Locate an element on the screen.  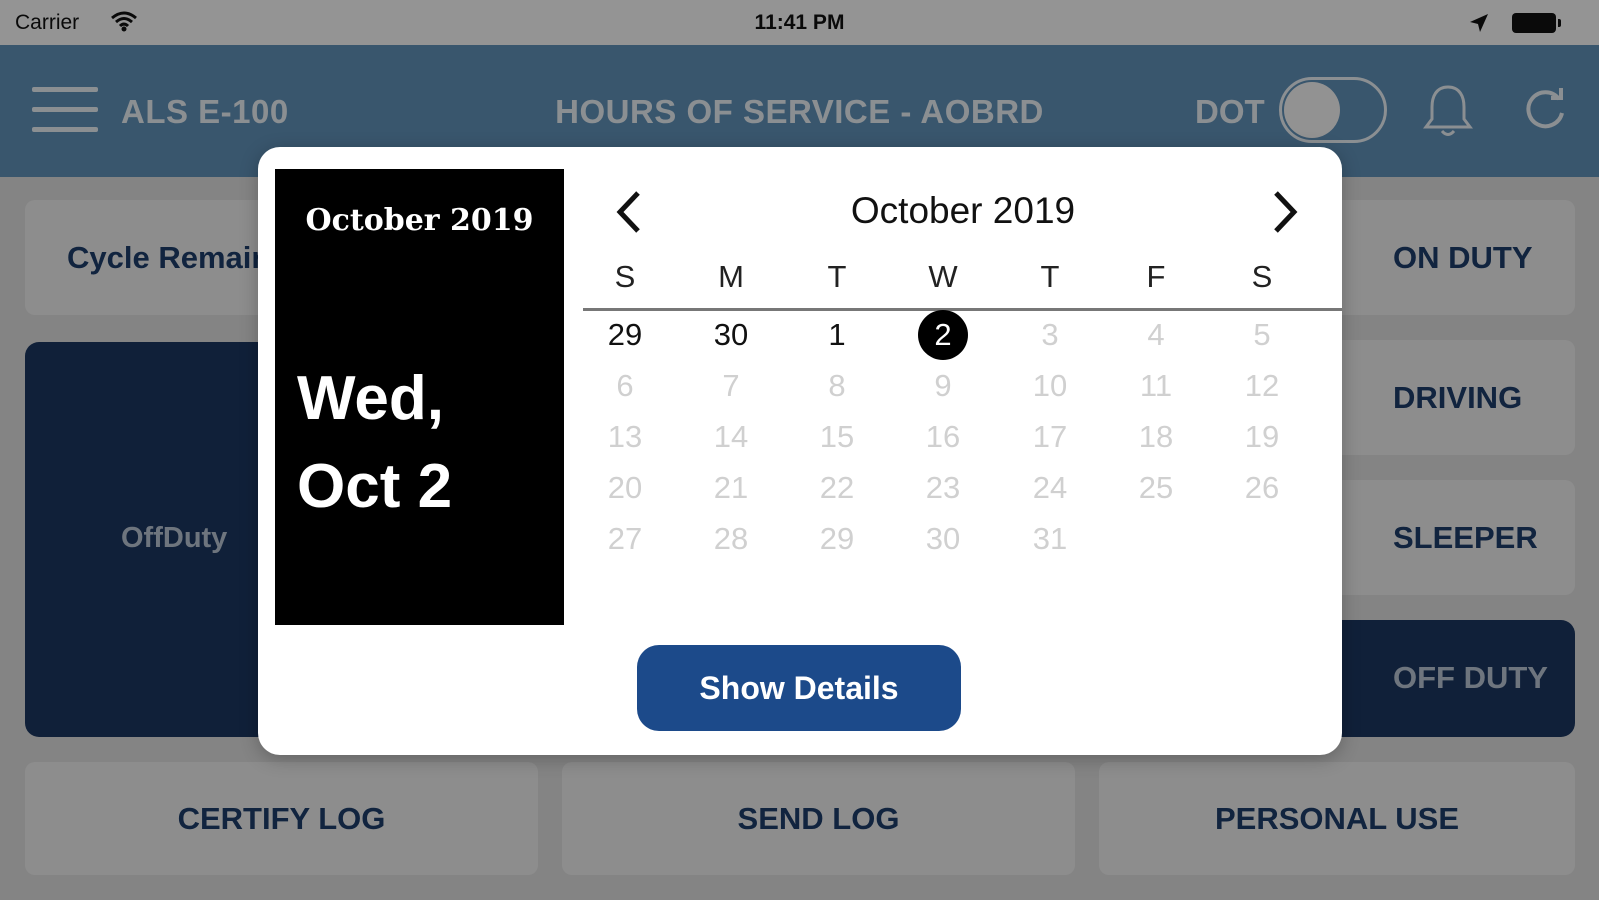
header-selected-date: Wed, Oct 2 is located at coordinates (374, 443).